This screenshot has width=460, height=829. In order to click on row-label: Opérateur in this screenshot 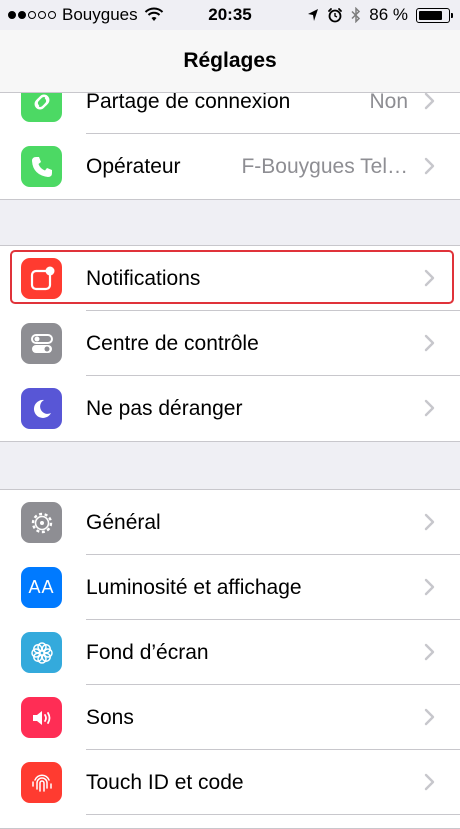, I will do `click(133, 166)`.